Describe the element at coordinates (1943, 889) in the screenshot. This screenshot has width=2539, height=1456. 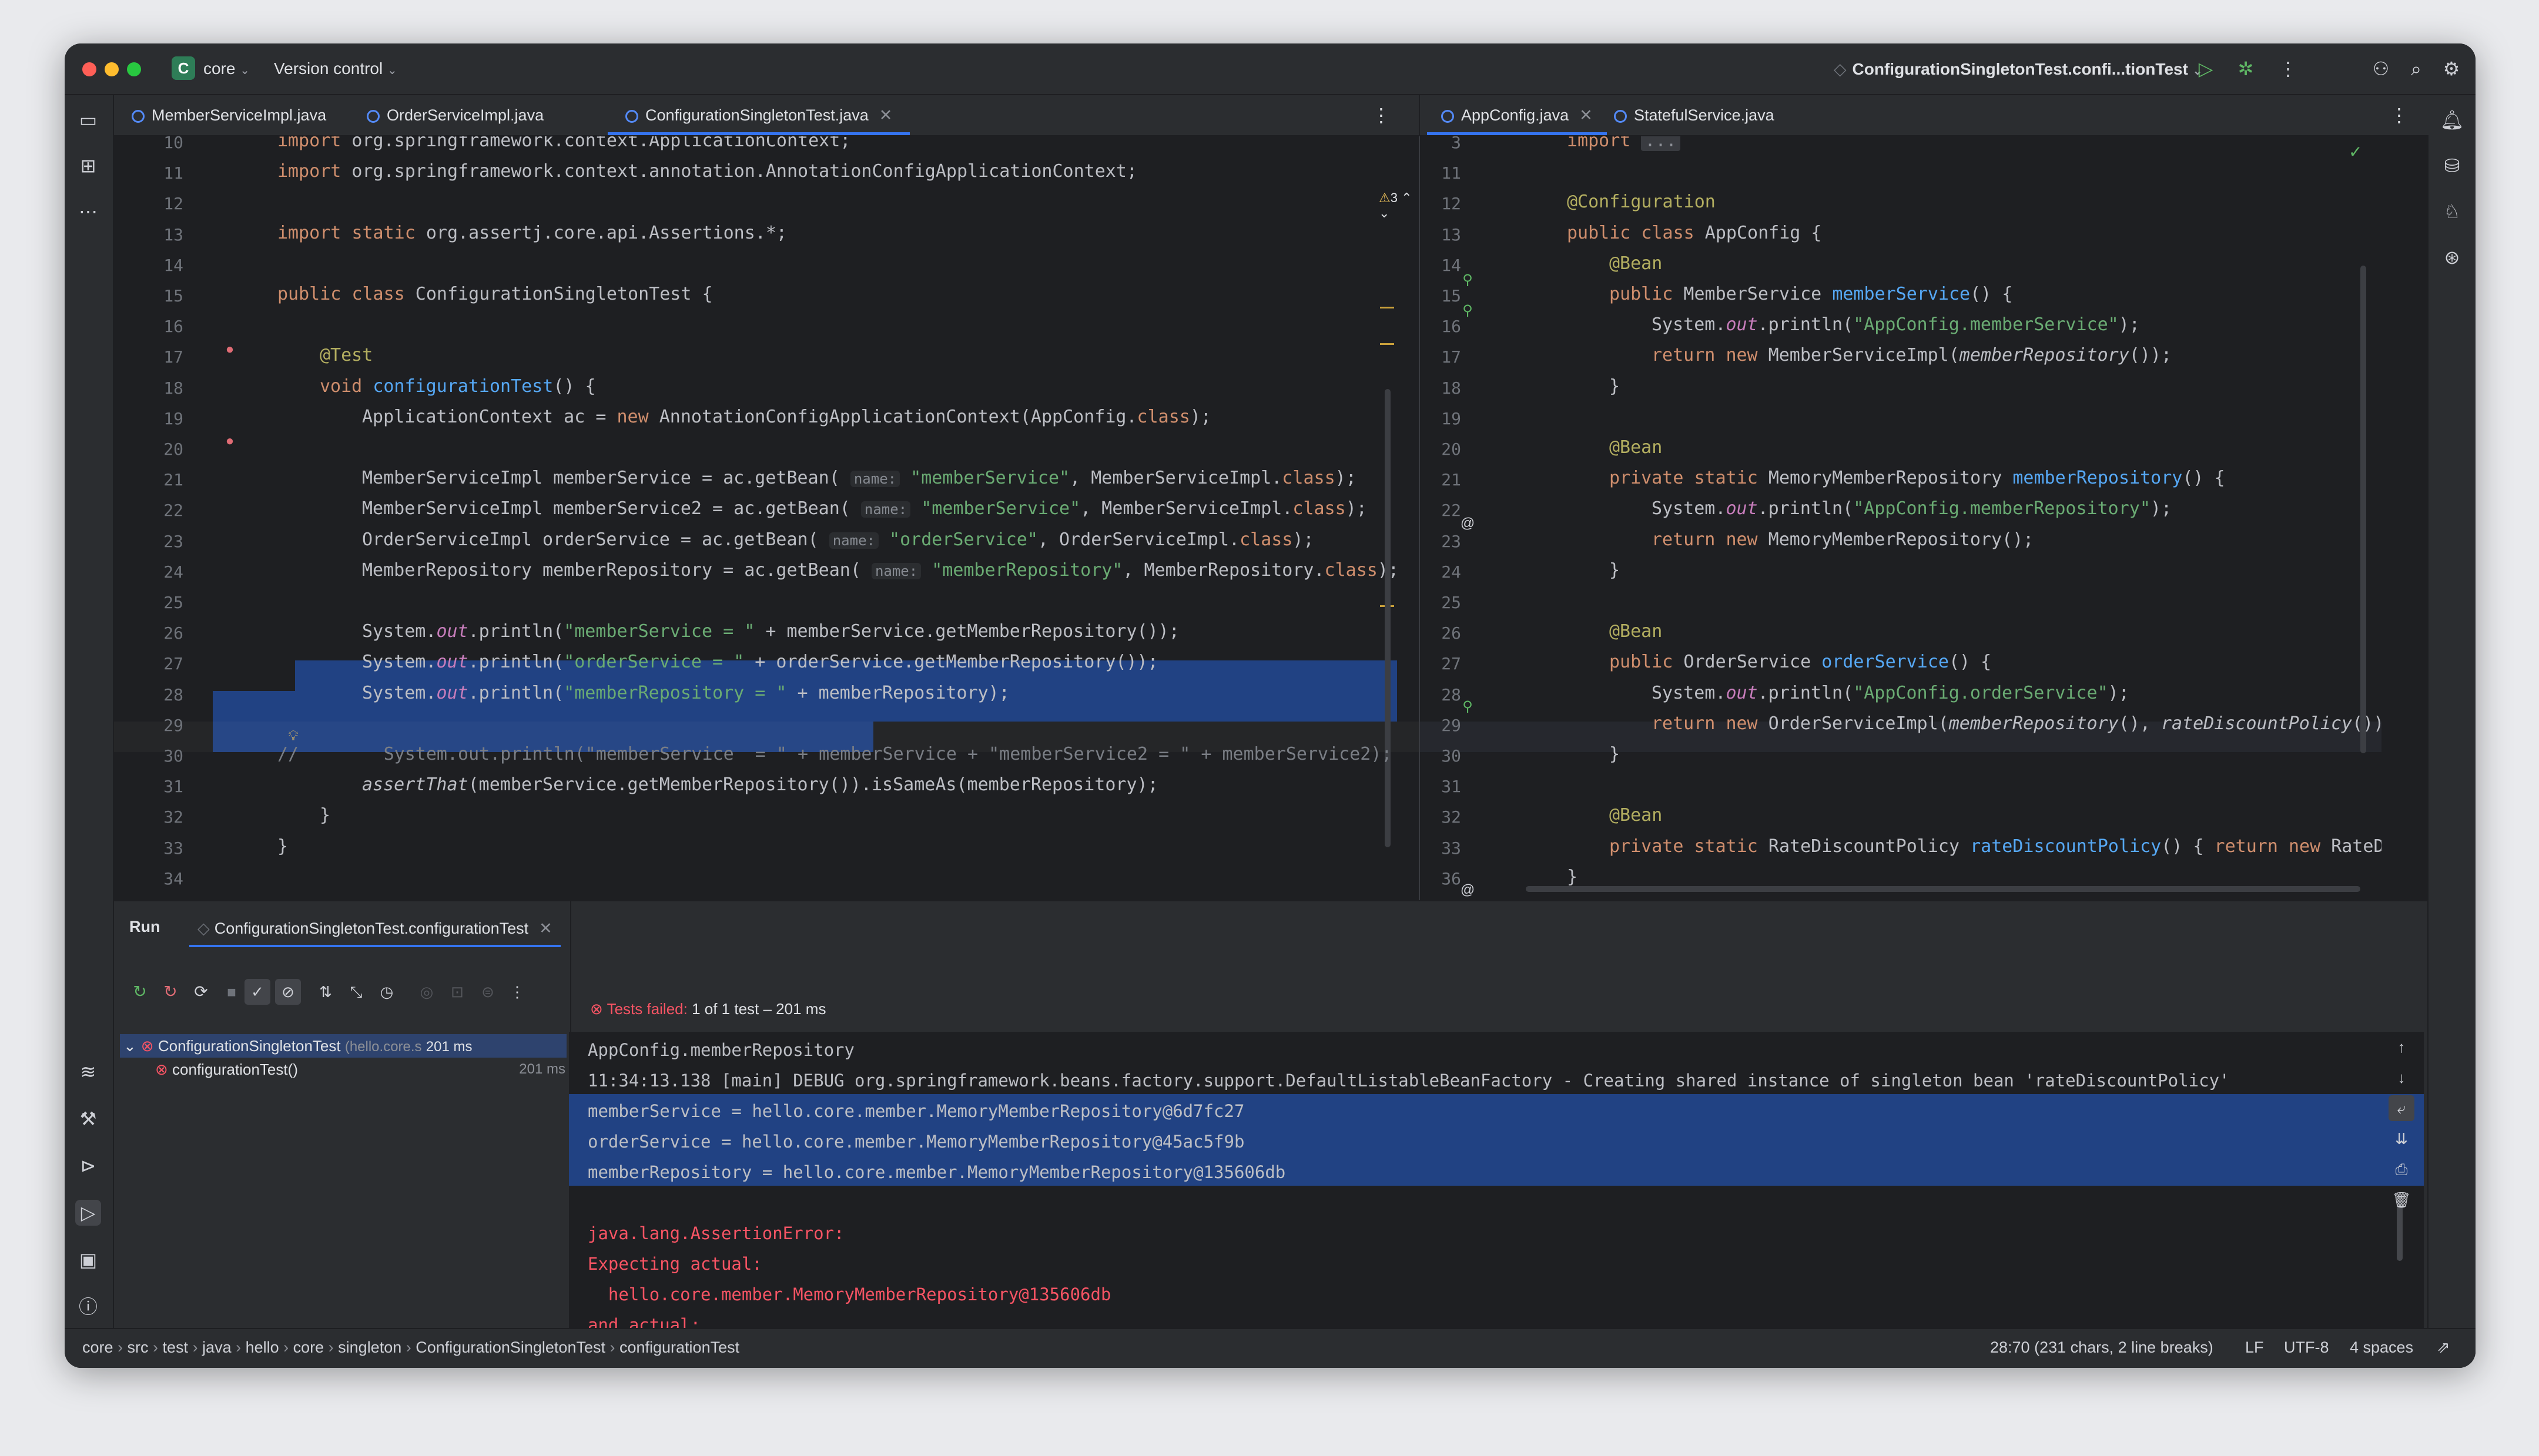
I see `horizontal-scrollbar` at that location.